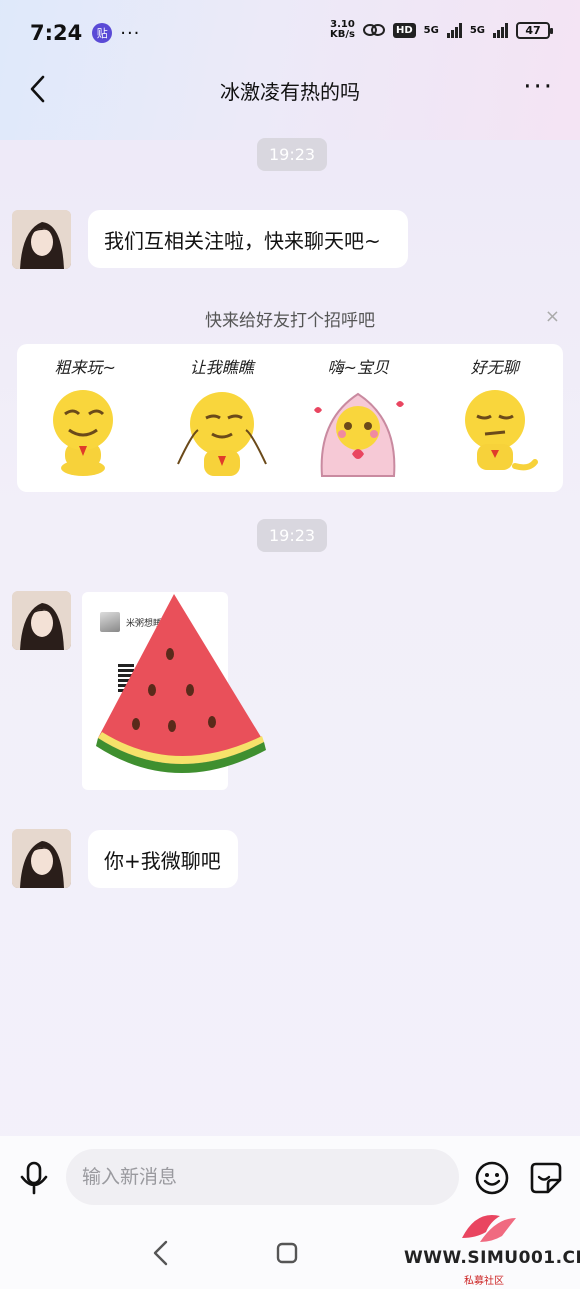 The width and height of the screenshot is (580, 1289). I want to click on sticker-caption: 好无聊, so click(494, 367).